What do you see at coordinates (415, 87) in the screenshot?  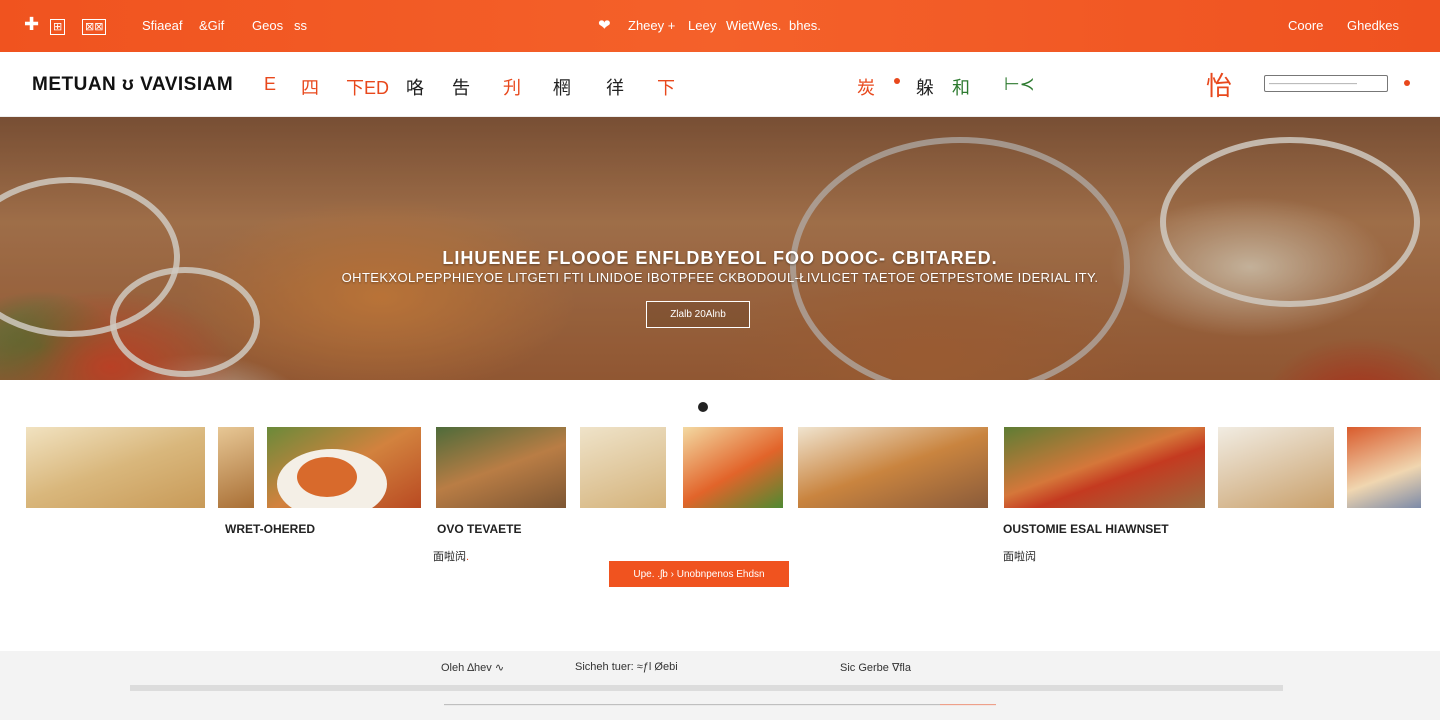 I see `nav-item-4: 咯` at bounding box center [415, 87].